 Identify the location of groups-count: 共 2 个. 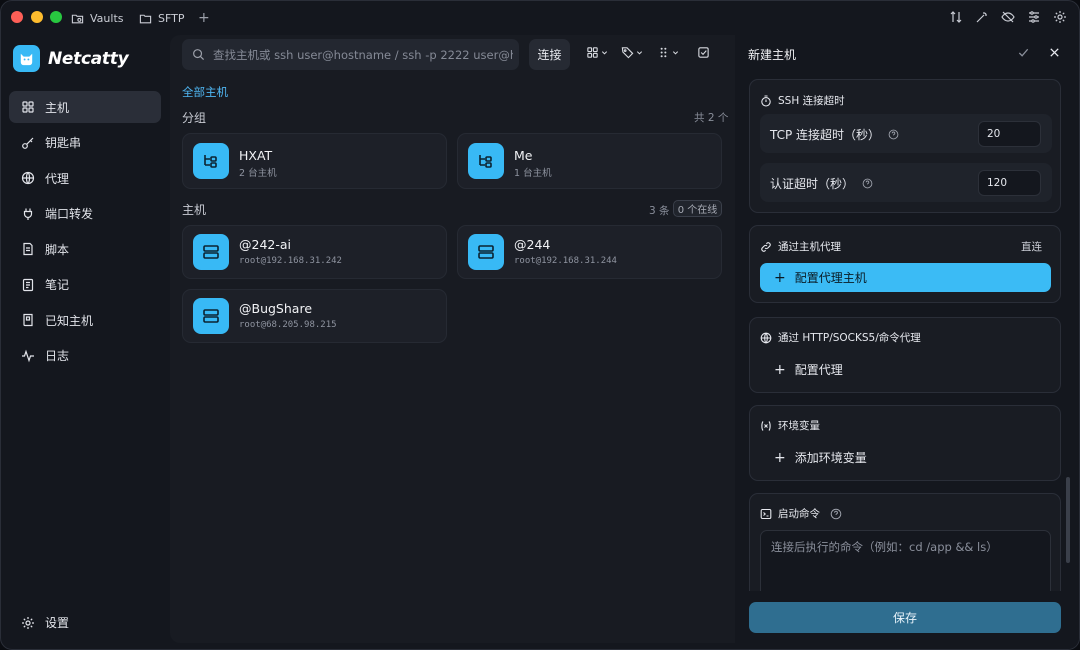
(711, 118).